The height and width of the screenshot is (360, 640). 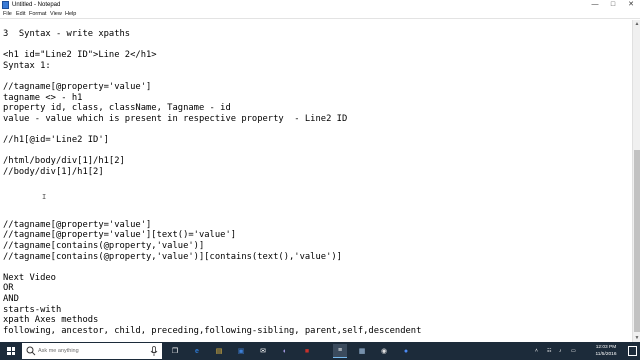 What do you see at coordinates (80, 55) in the screenshot?
I see `editor-line: <h1 id="Line2 ID">Line 2</h1>` at bounding box center [80, 55].